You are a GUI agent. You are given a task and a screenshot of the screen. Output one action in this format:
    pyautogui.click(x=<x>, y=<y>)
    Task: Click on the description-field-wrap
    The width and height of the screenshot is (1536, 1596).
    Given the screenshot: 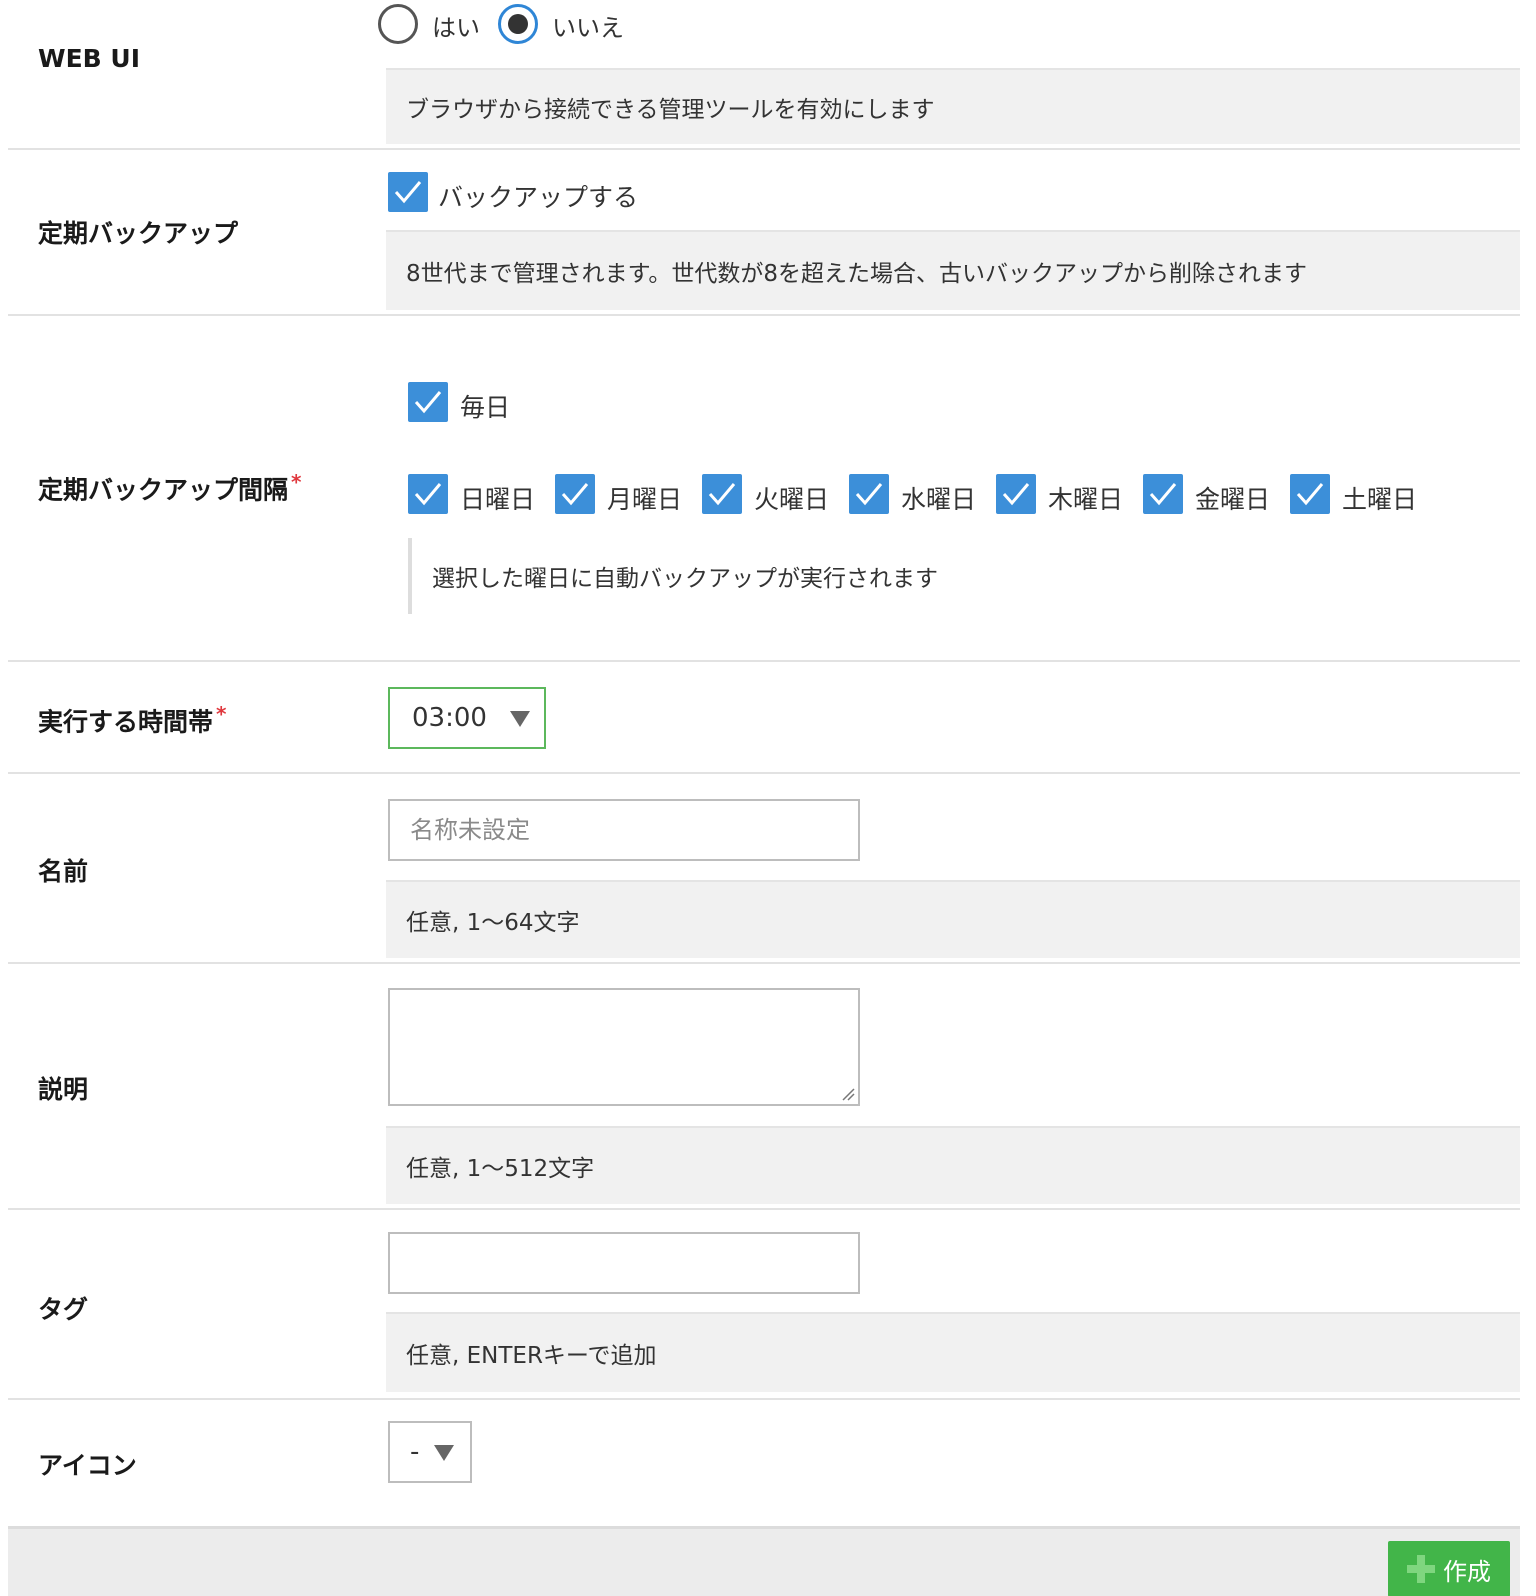 What is the action you would take?
    pyautogui.click(x=624, y=1047)
    